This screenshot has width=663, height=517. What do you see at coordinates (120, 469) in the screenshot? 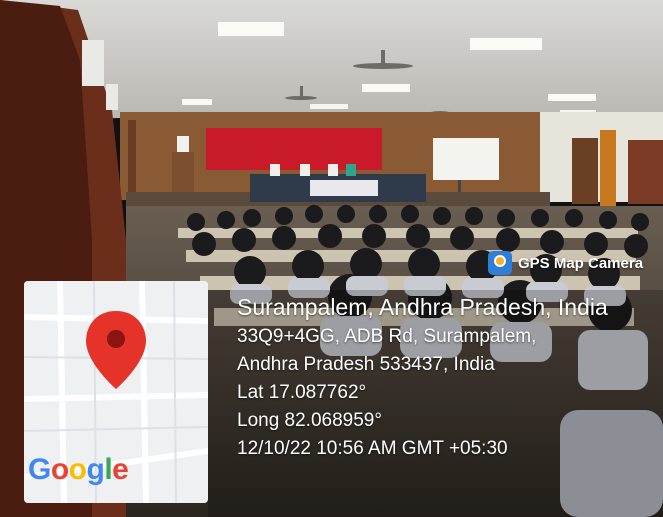
I see `google-logo-letter: e` at bounding box center [120, 469].